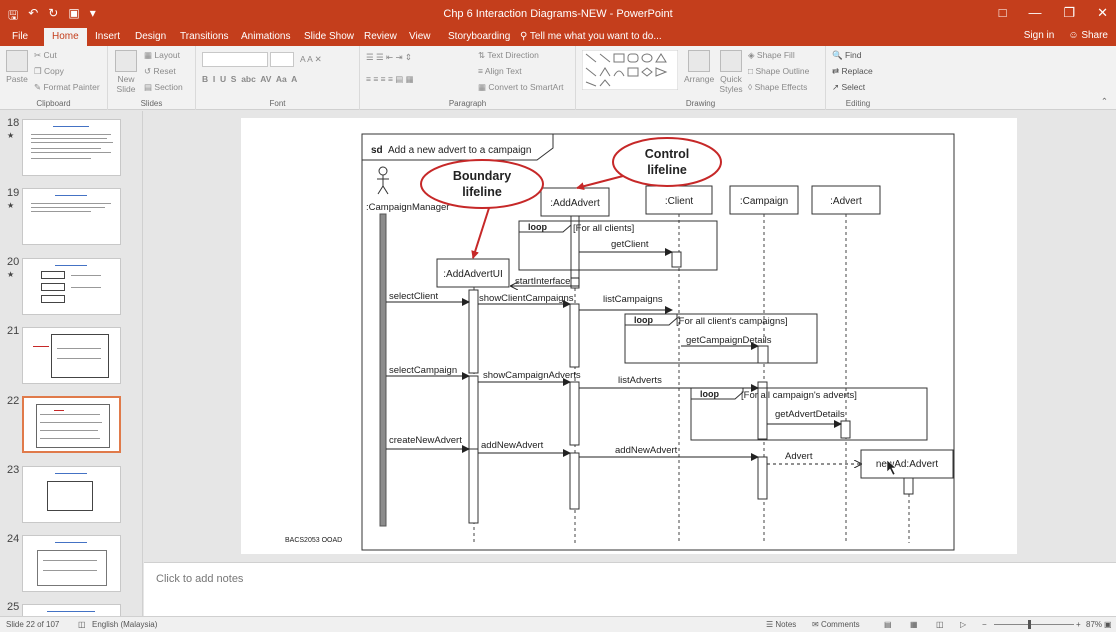 This screenshot has width=1116, height=632. What do you see at coordinates (313, 540) in the screenshot?
I see `slide-footer: BACS2053 OOAD` at bounding box center [313, 540].